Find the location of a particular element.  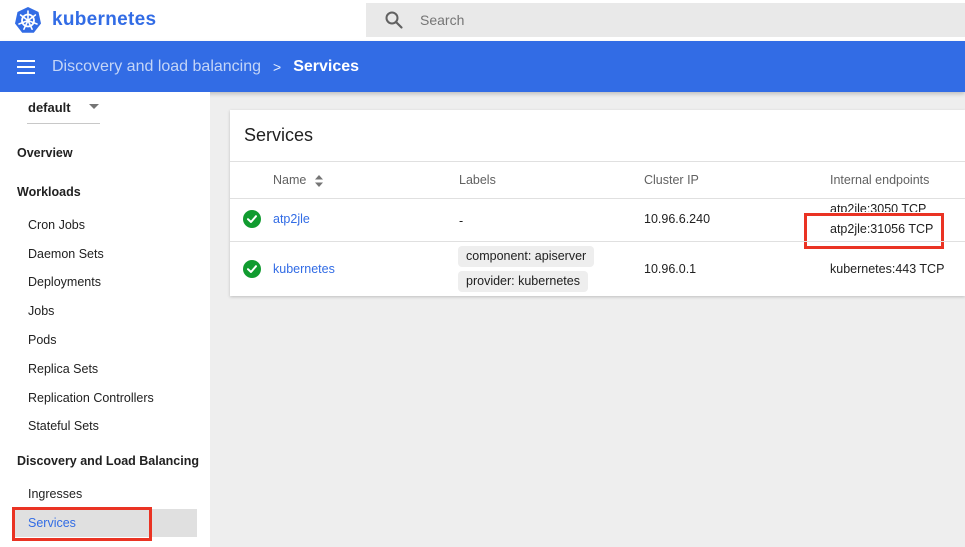

brand: kubernetes is located at coordinates (85, 20).